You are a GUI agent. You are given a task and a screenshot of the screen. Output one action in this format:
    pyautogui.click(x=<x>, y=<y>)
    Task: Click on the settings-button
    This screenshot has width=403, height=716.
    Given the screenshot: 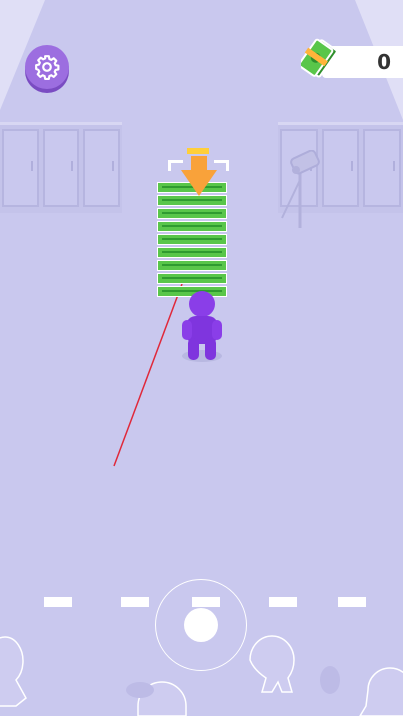 What is the action you would take?
    pyautogui.click(x=47, y=67)
    